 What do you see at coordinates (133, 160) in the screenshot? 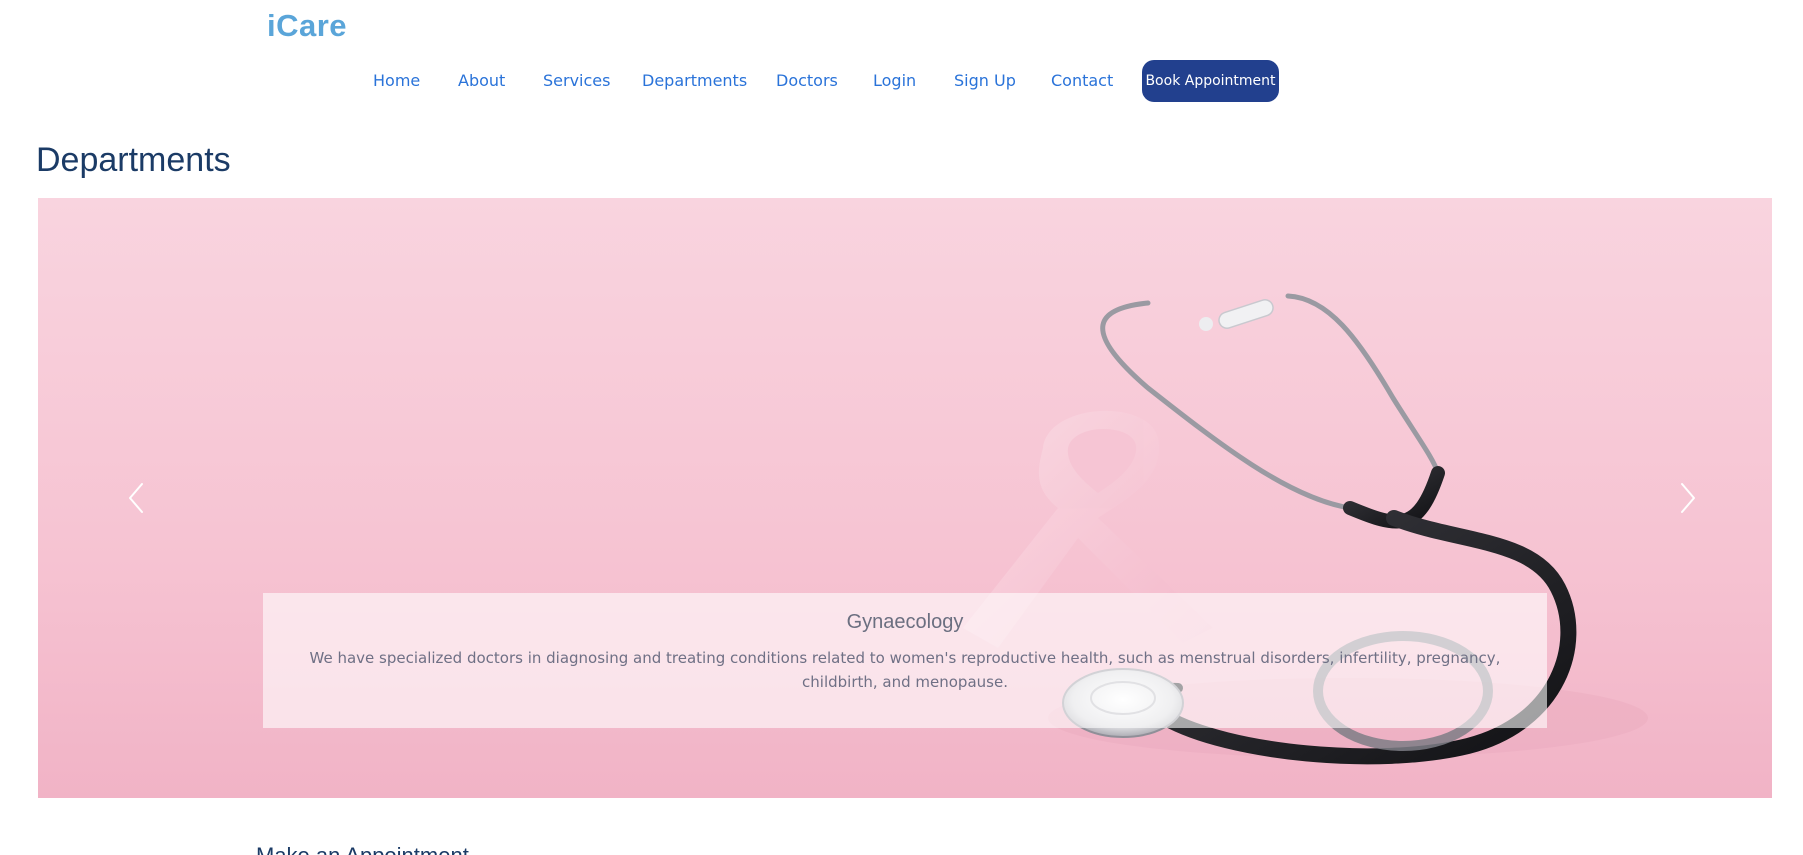
I see `departments-title: Departments` at bounding box center [133, 160].